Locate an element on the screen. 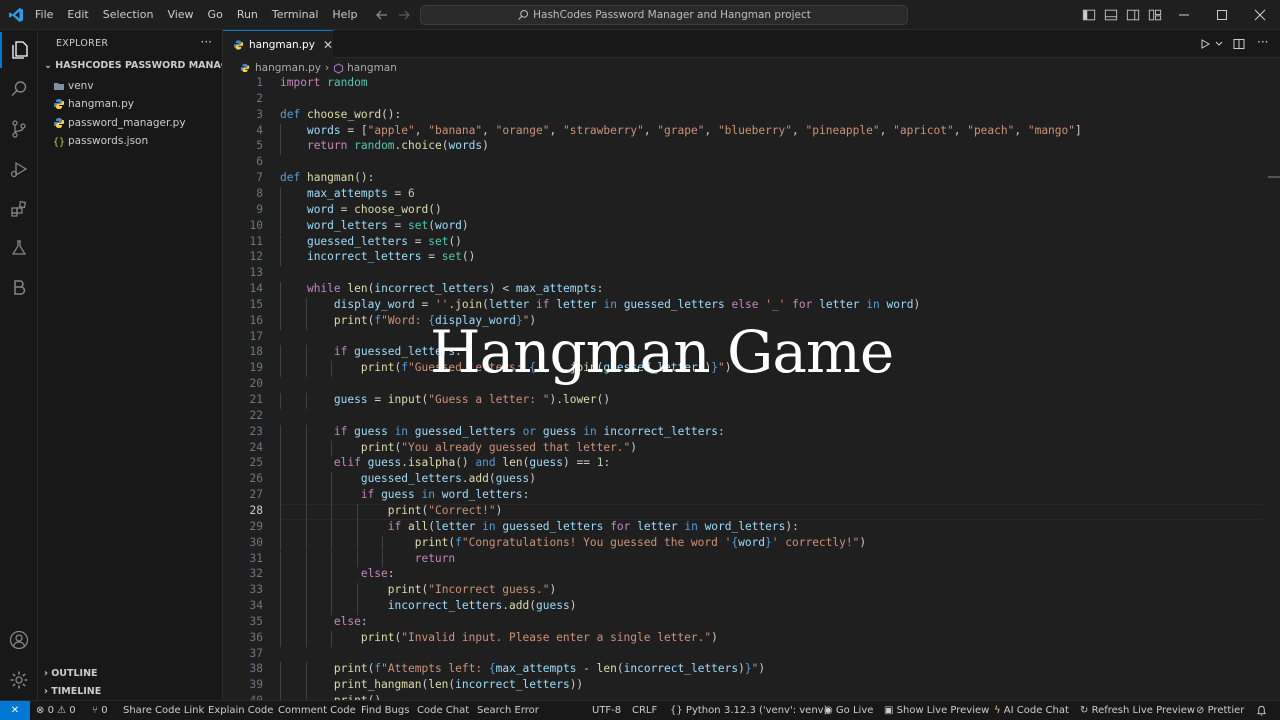 Image resolution: width=1280 pixels, height=720 pixels. toggle-secondary-sidebar-icon is located at coordinates (1133, 15).